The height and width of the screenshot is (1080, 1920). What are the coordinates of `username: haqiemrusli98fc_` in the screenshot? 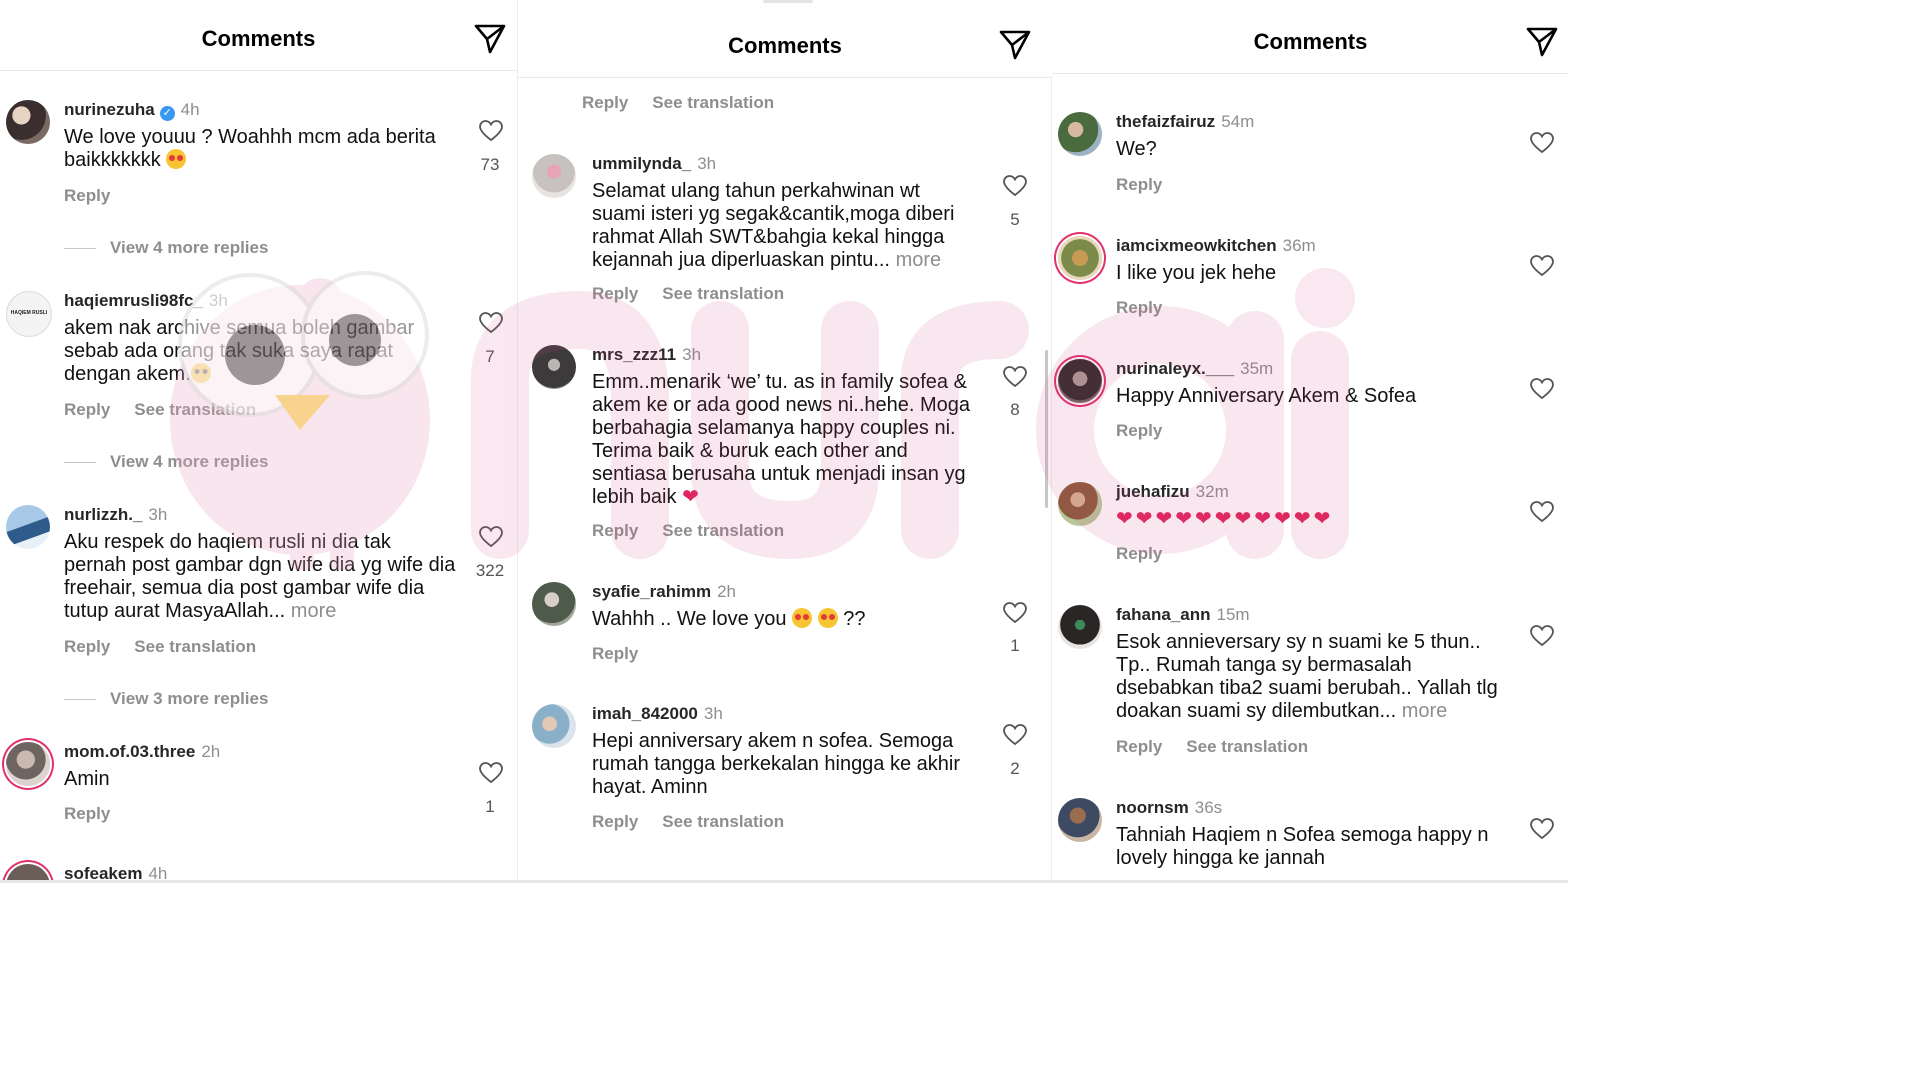 It's located at (133, 300).